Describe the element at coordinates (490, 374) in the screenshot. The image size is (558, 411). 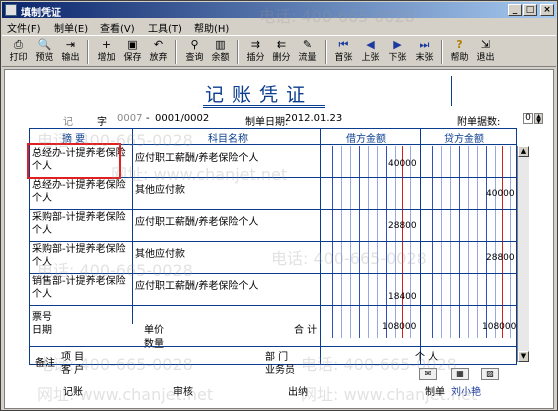
I see `image-icon: ▨` at that location.